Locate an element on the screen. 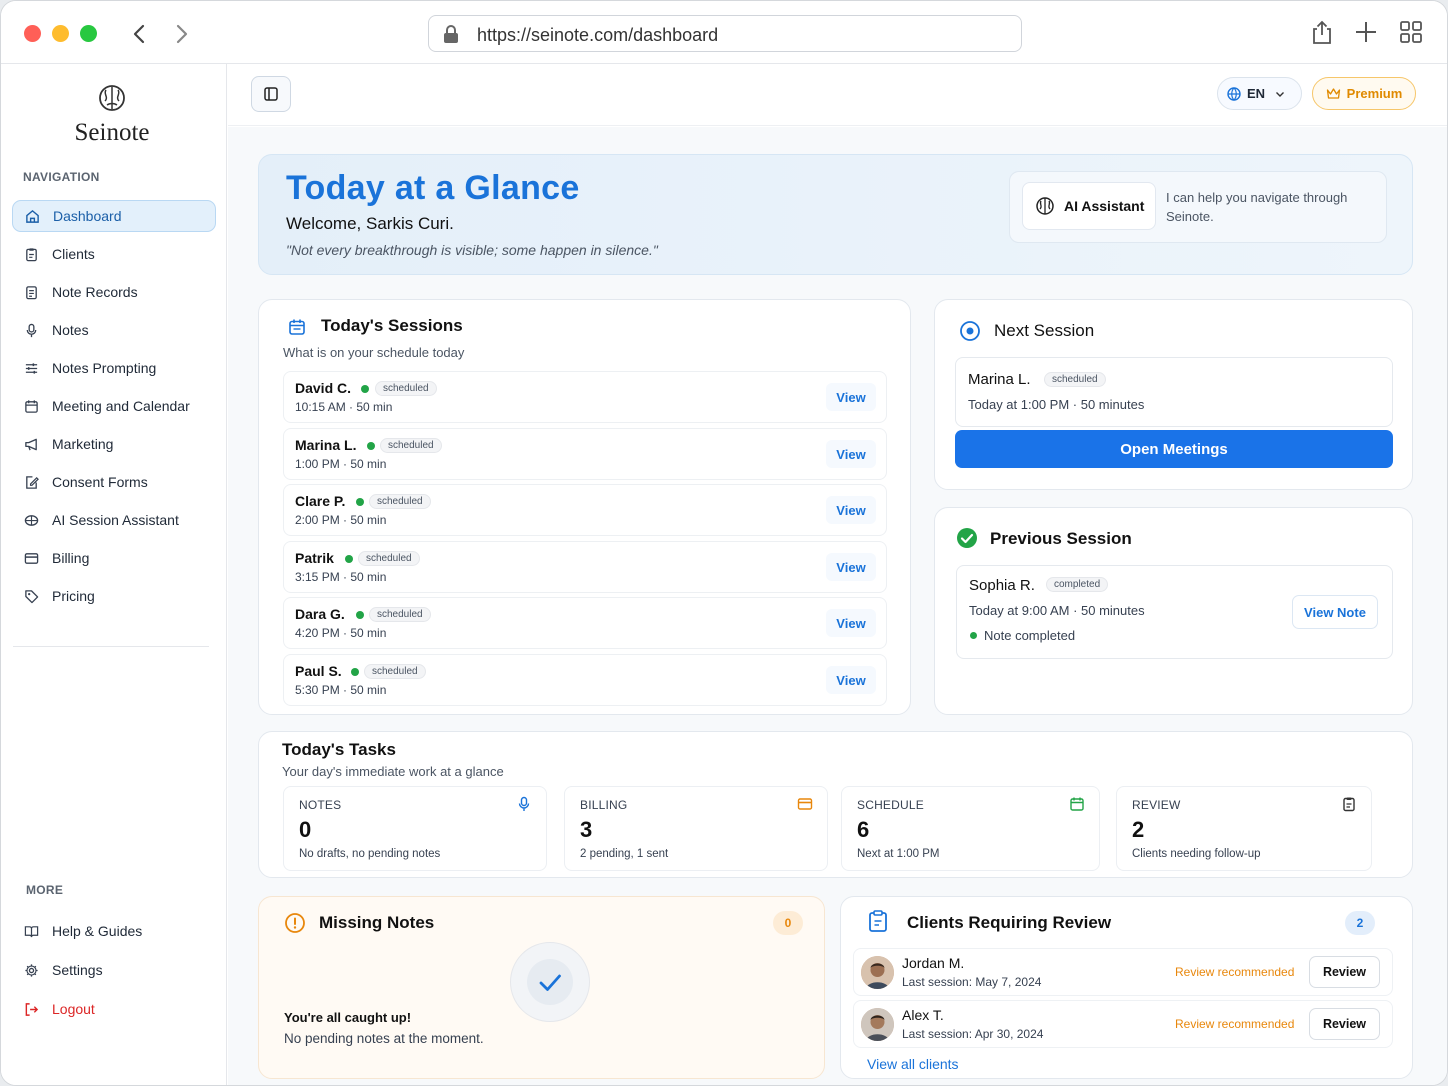 The image size is (1448, 1086). tab-overview-icon is located at coordinates (1411, 32).